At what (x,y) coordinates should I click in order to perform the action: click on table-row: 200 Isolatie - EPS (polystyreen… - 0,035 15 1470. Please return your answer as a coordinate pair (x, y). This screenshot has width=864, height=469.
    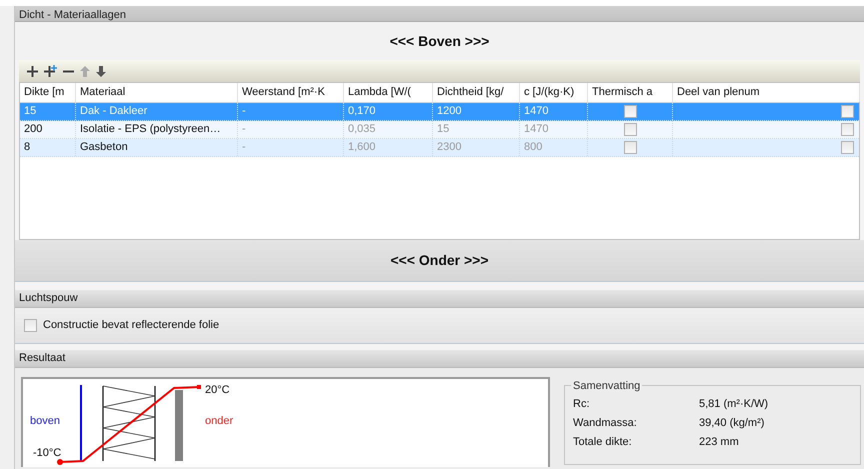
    Looking at the image, I should click on (439, 130).